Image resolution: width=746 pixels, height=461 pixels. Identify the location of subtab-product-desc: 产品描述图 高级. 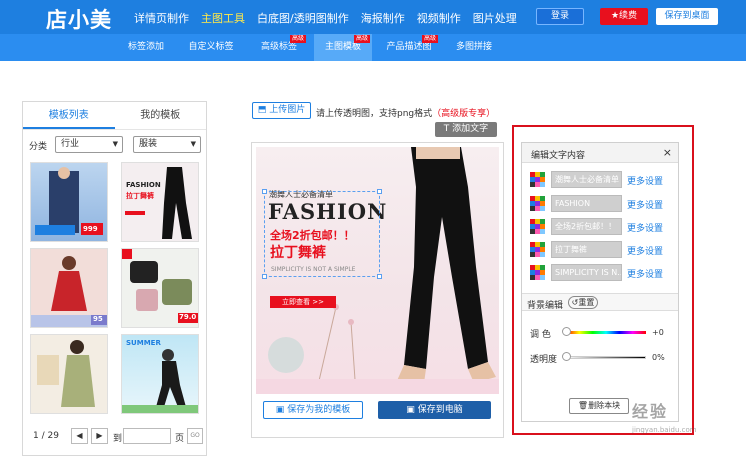
(409, 47).